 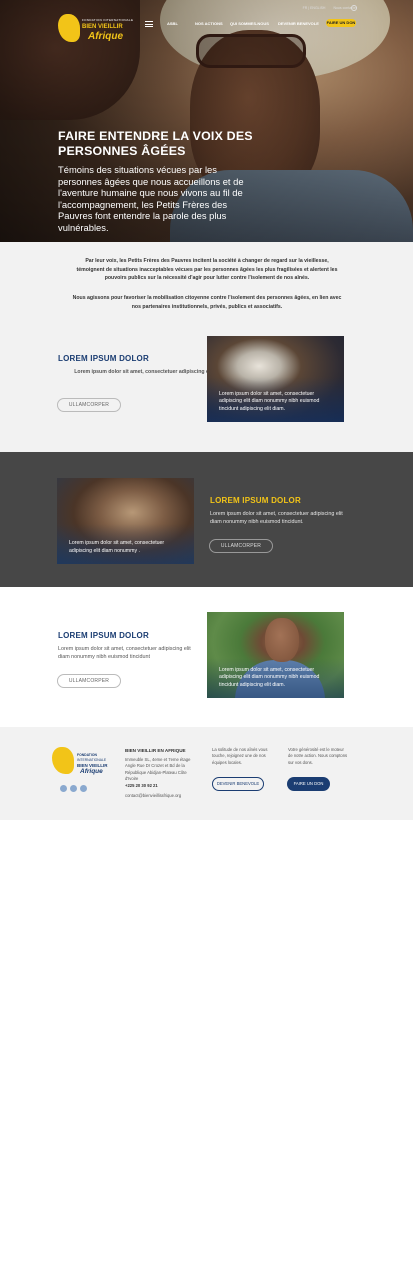 I want to click on section-3-photo-head, so click(x=282, y=640).